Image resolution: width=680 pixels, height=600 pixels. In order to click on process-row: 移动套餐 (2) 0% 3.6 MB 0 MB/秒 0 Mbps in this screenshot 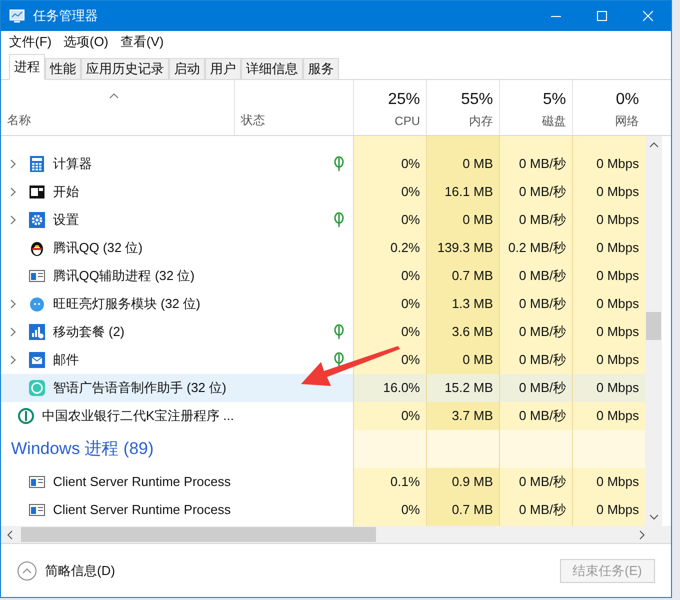, I will do `click(323, 332)`.